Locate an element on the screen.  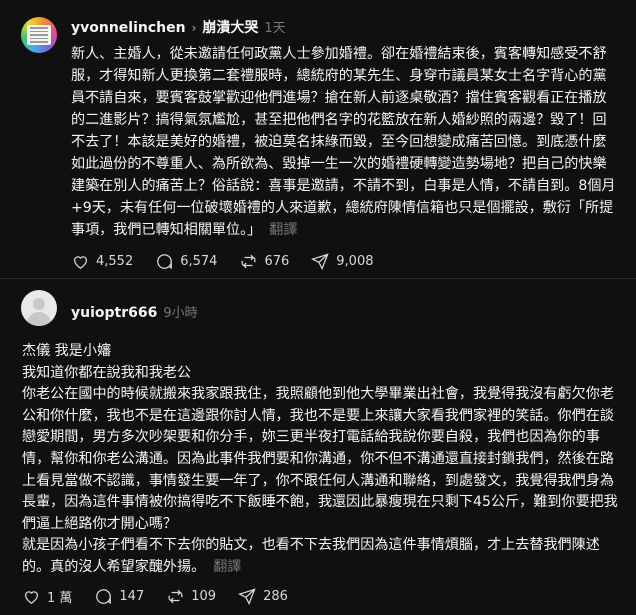
username: yvonnelinchen is located at coordinates (128, 28).